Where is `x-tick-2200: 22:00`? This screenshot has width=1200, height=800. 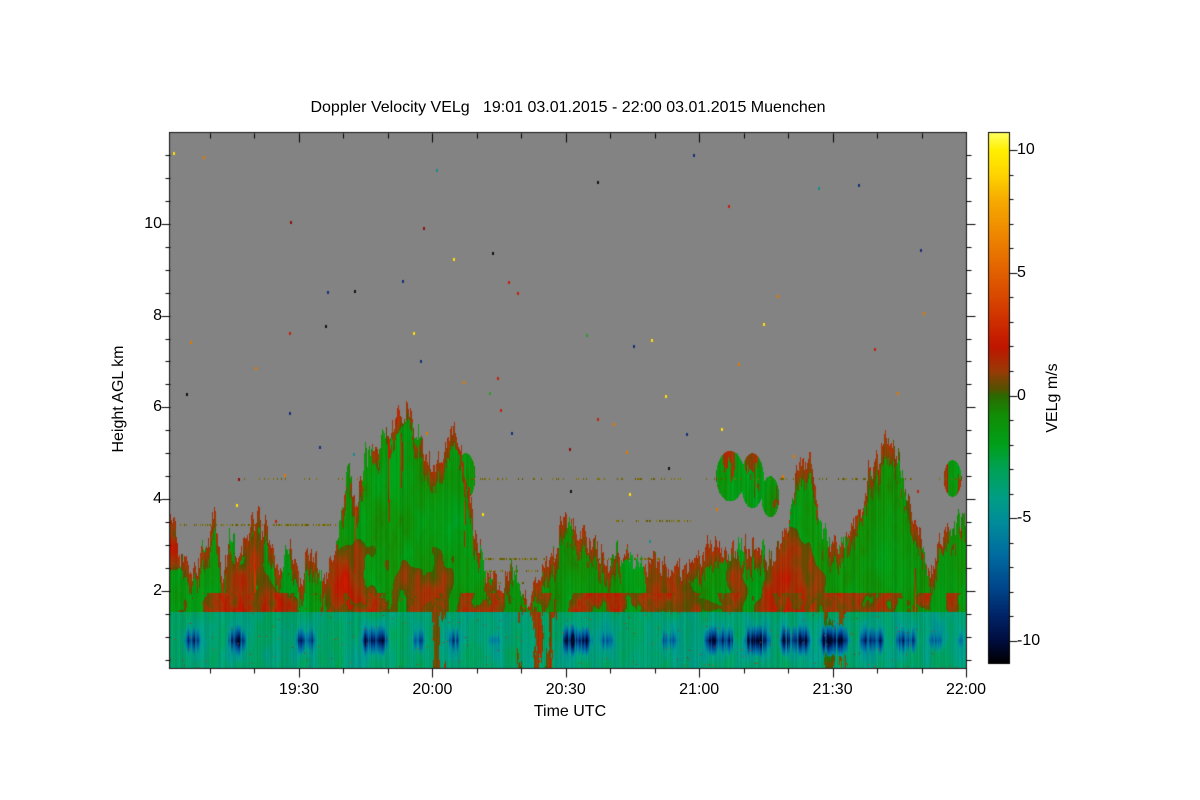
x-tick-2200: 22:00 is located at coordinates (966, 689).